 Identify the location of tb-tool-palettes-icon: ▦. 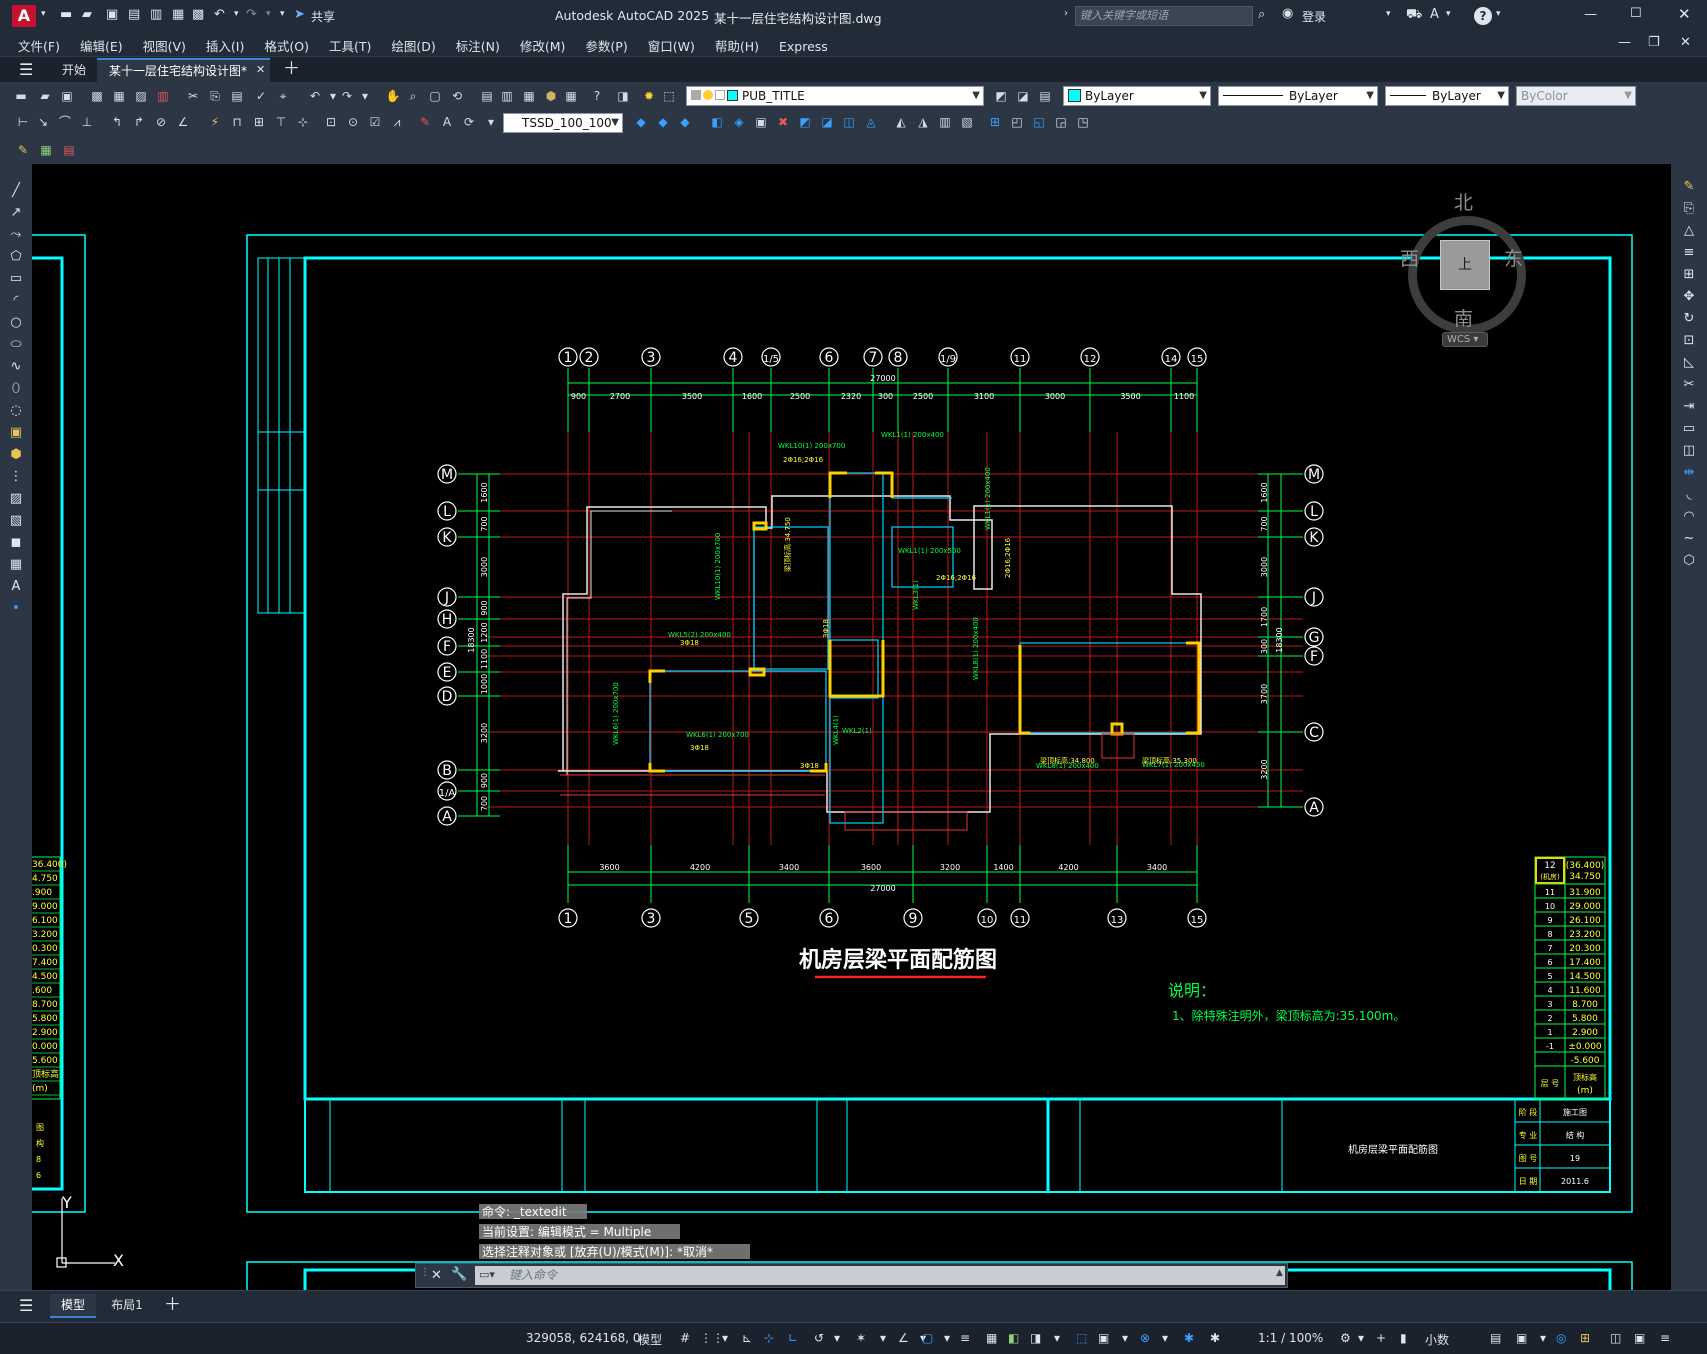
(529, 96).